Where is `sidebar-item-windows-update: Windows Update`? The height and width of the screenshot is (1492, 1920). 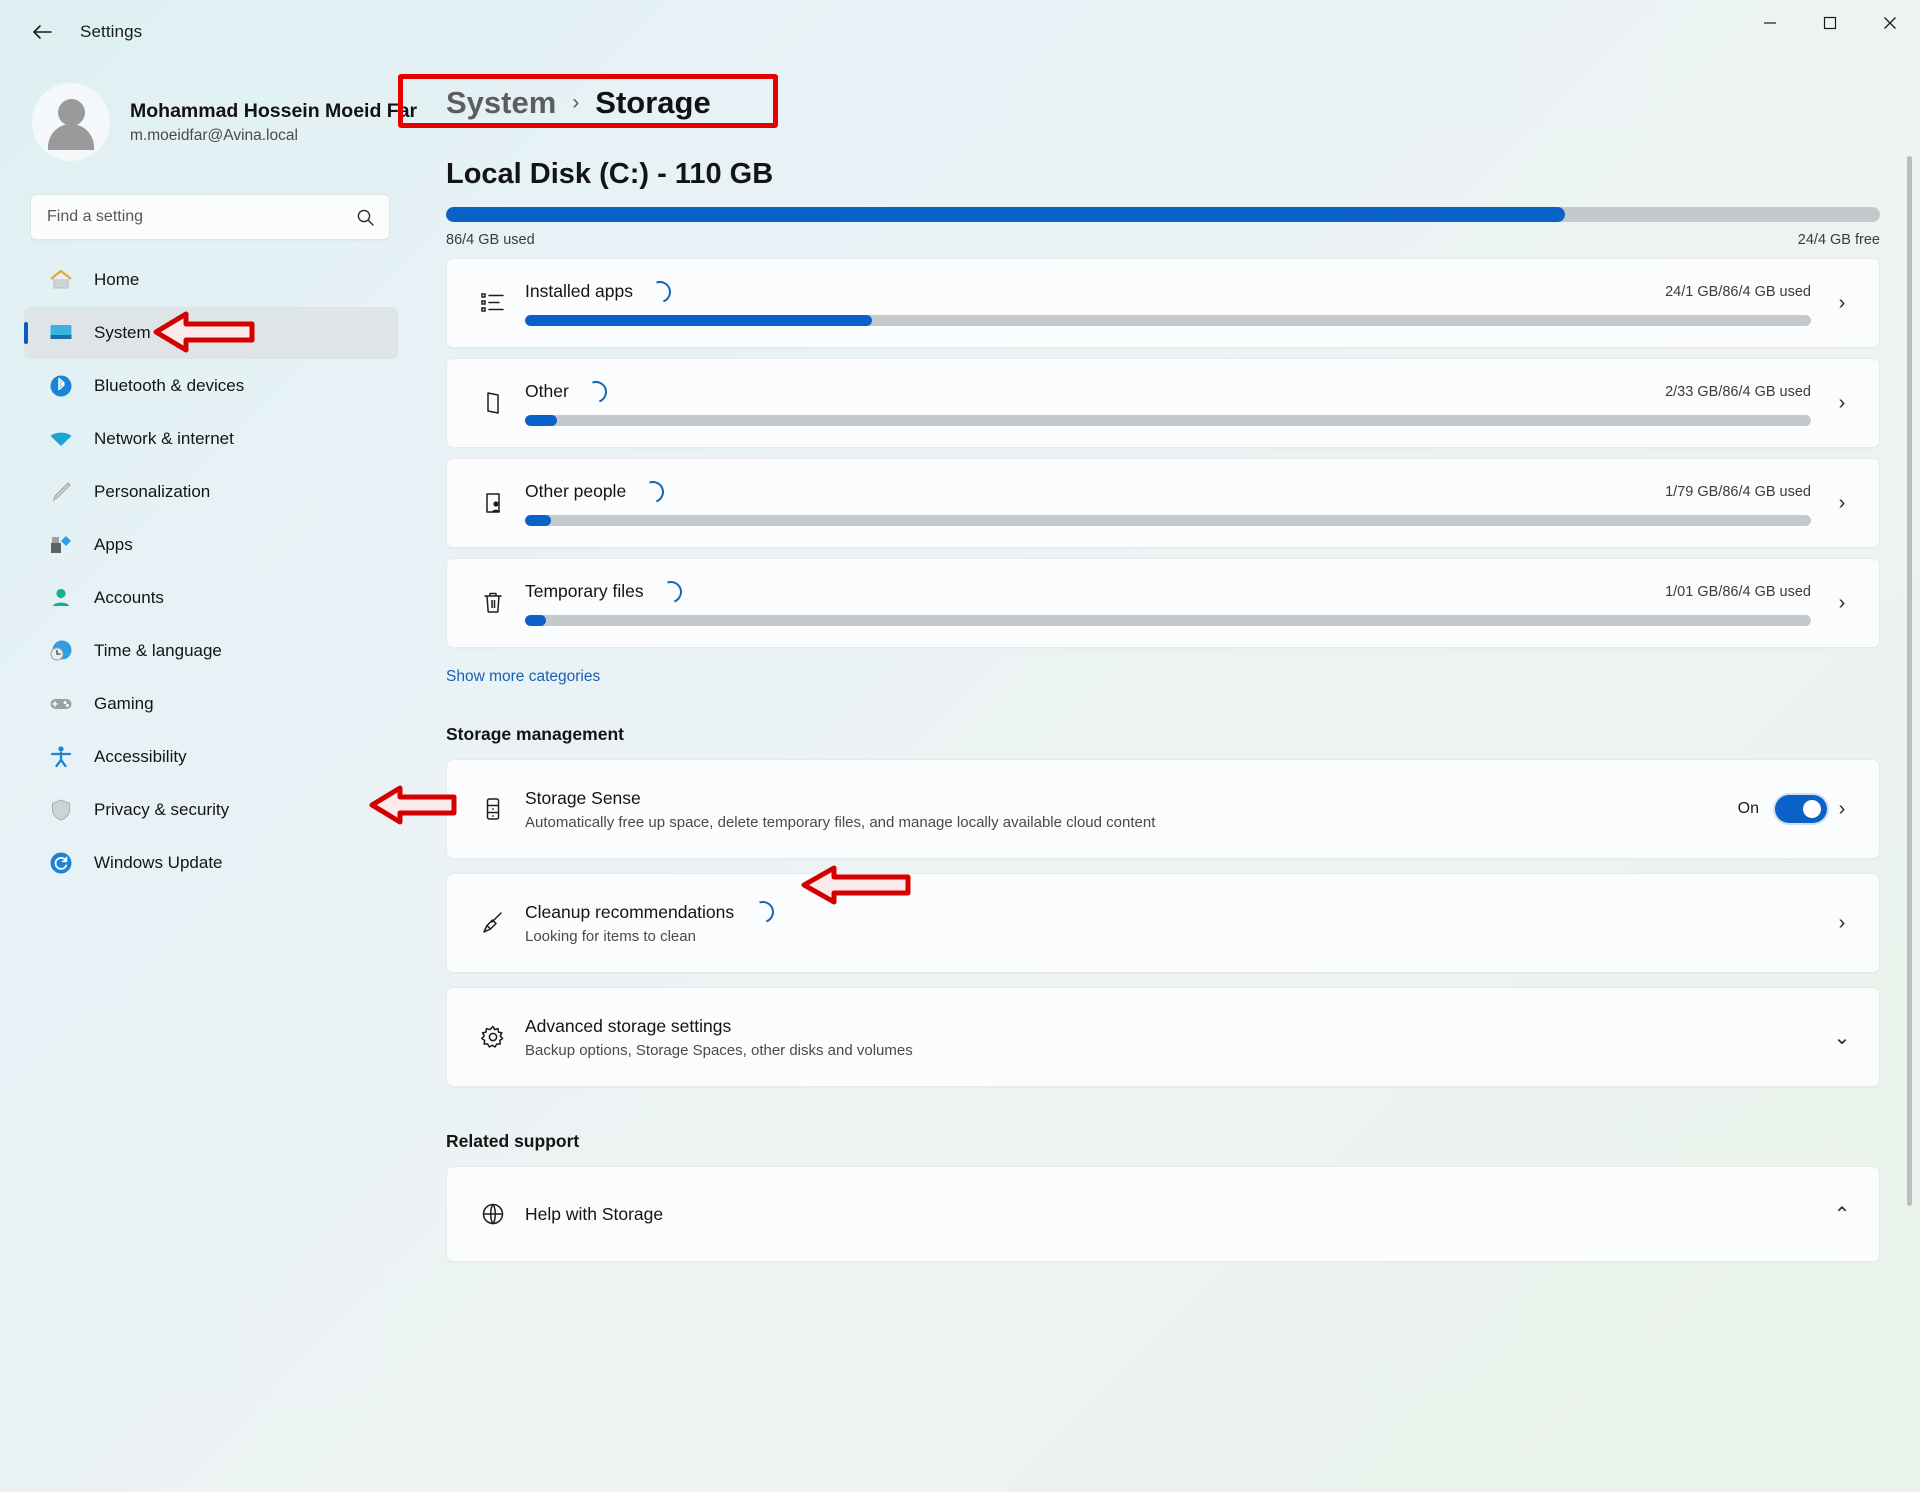 sidebar-item-windows-update: Windows Update is located at coordinates (211, 863).